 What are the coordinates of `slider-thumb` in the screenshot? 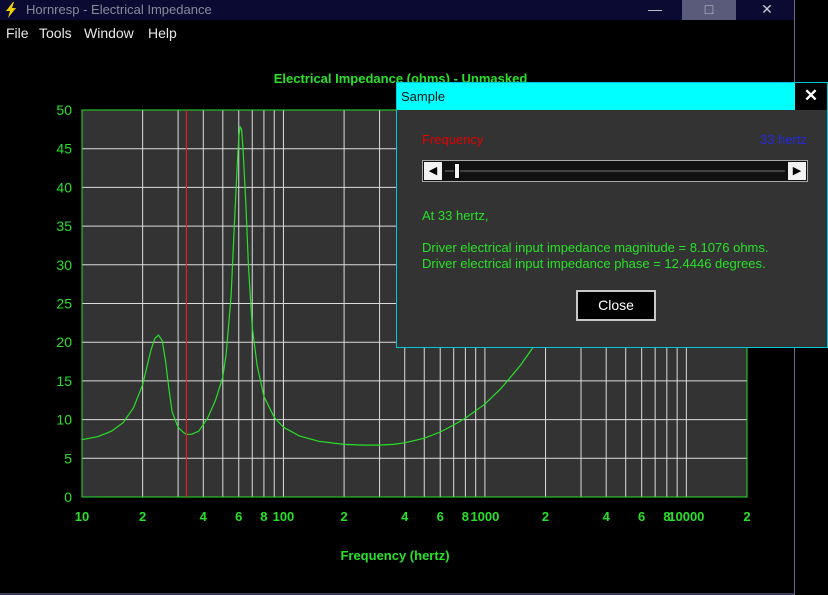 It's located at (457, 171).